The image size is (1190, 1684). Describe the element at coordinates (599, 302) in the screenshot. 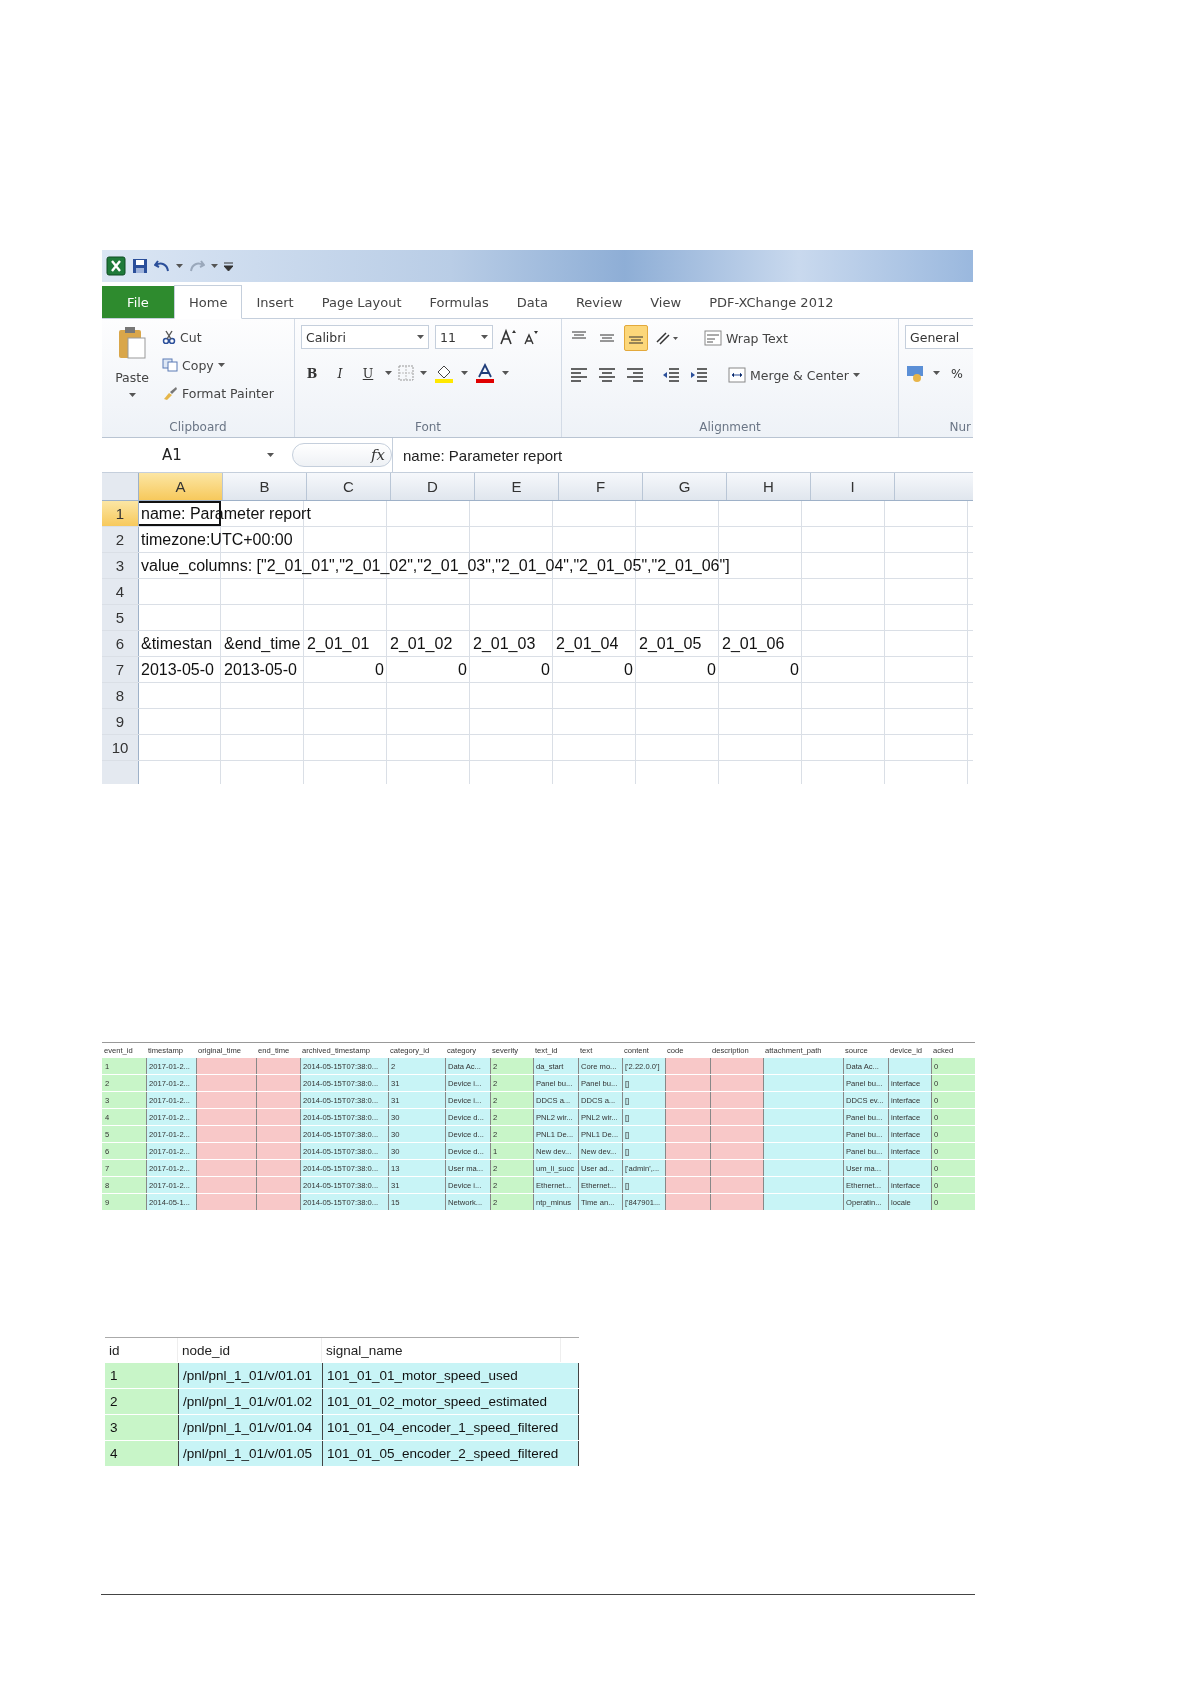

I see `ribbon-tab: Review` at that location.